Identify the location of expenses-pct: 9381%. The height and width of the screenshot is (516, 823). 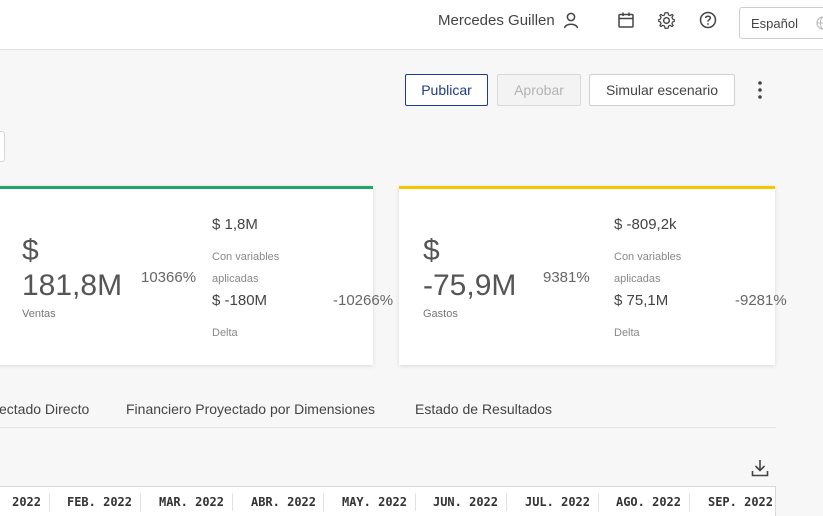
(566, 277).